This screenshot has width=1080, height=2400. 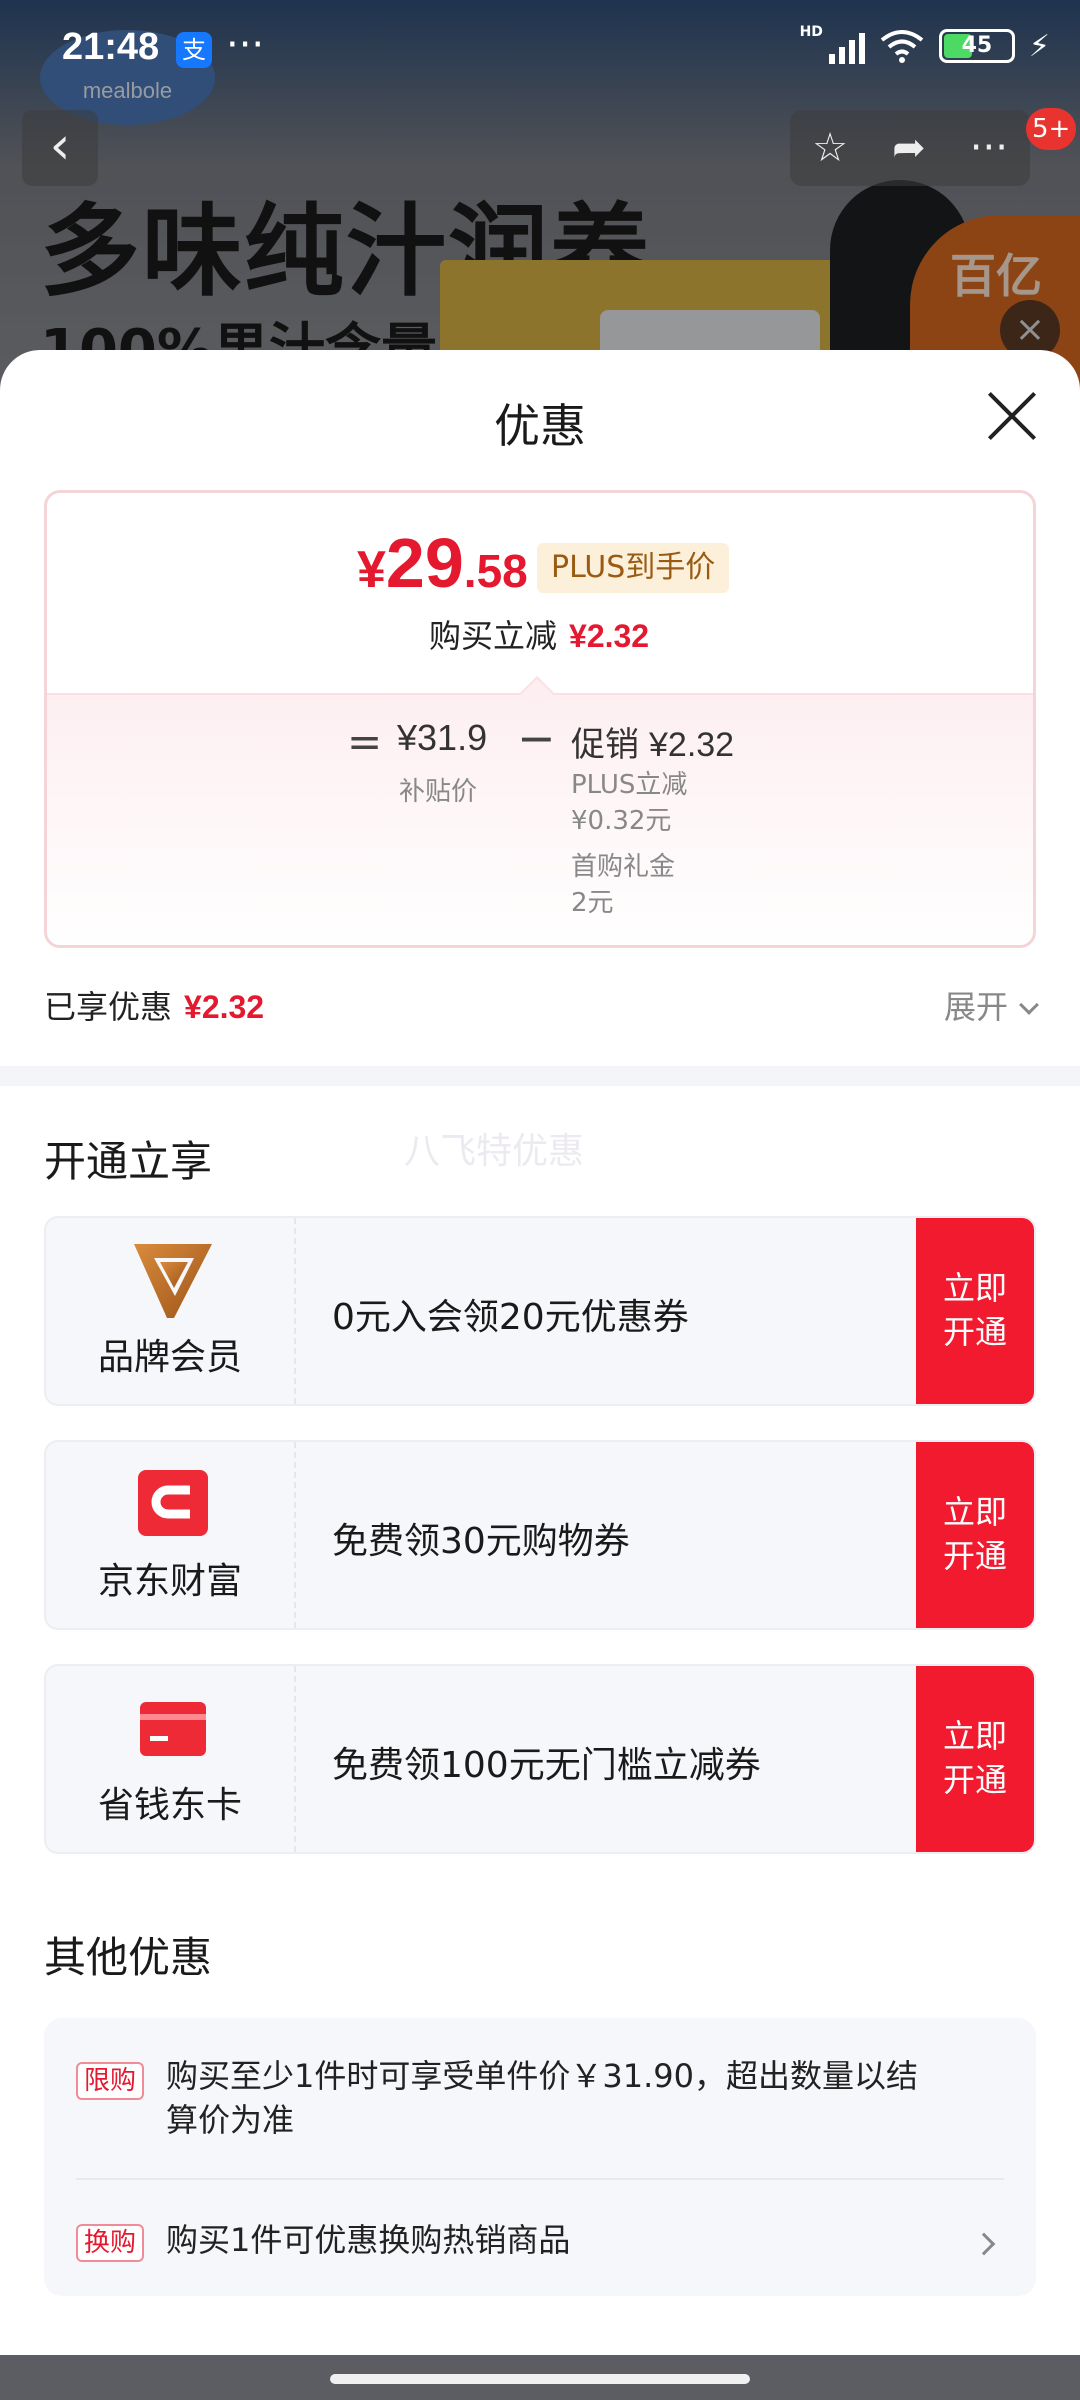 What do you see at coordinates (110, 2243) in the screenshot?
I see `exchange-purchase-tag: 换购` at bounding box center [110, 2243].